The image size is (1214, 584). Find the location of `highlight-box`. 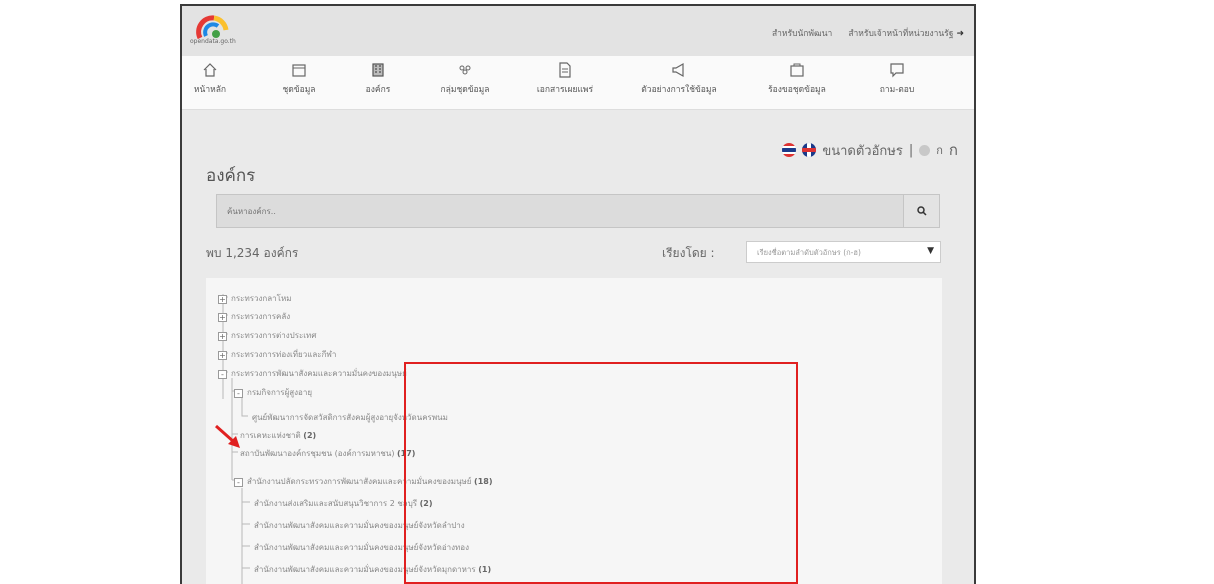

highlight-box is located at coordinates (601, 473).